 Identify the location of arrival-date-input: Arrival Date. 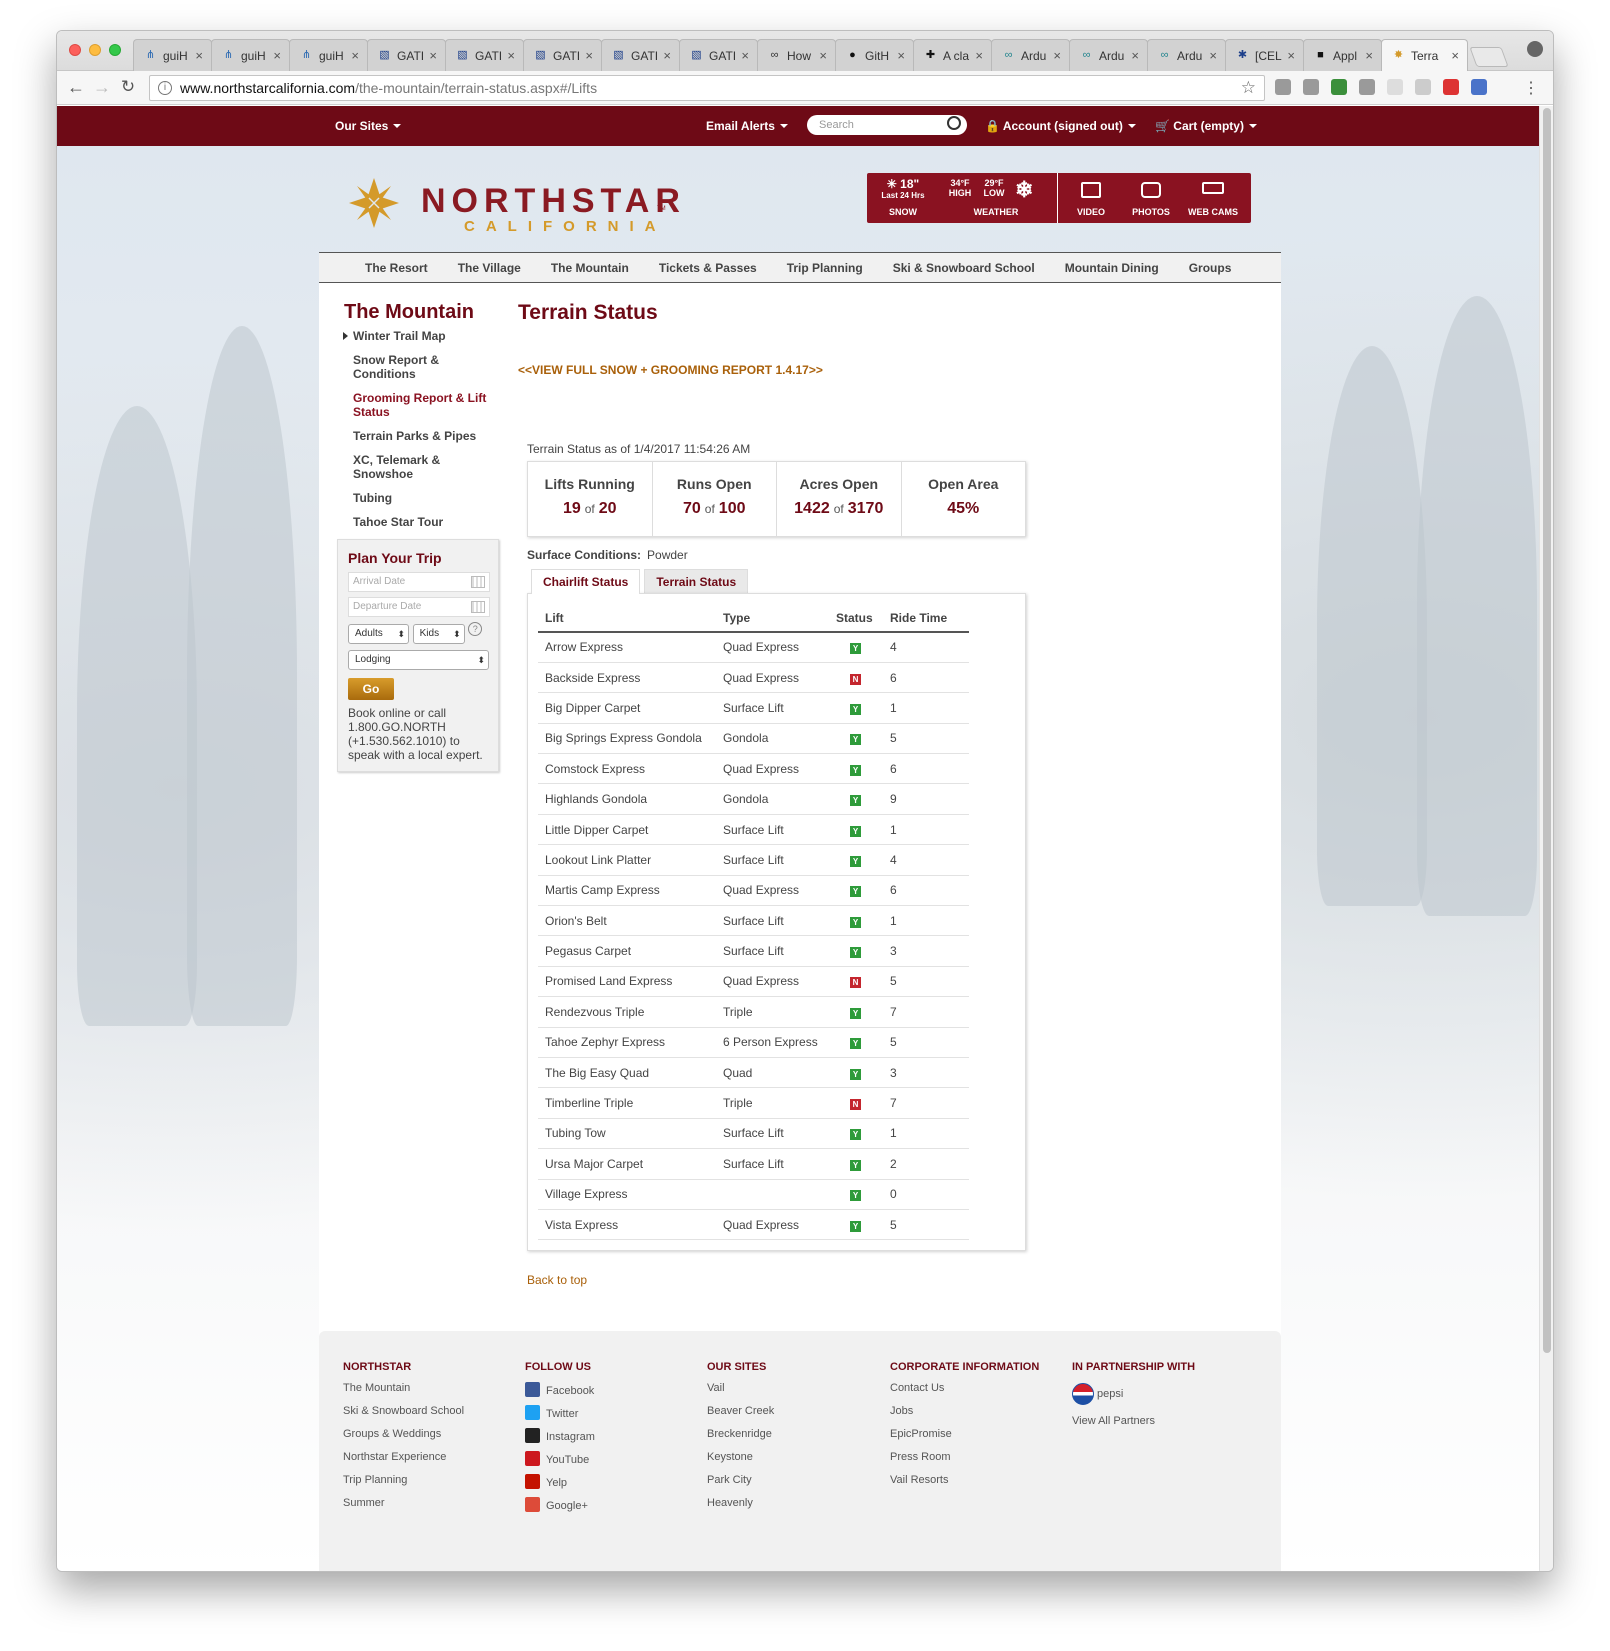
(419, 582).